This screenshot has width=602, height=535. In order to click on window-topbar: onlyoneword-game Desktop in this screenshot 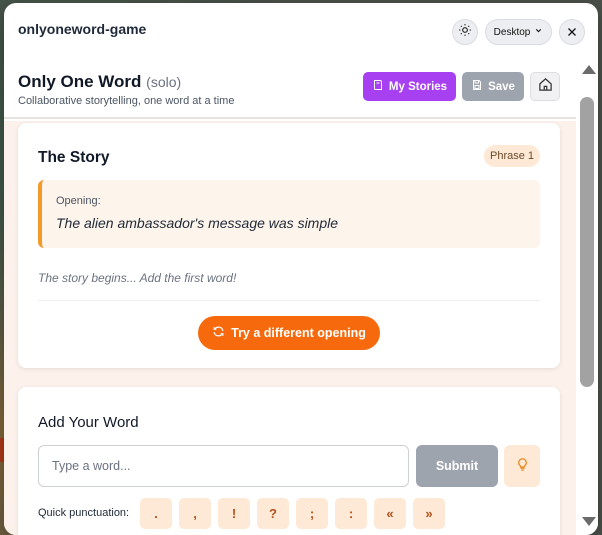, I will do `click(301, 32)`.